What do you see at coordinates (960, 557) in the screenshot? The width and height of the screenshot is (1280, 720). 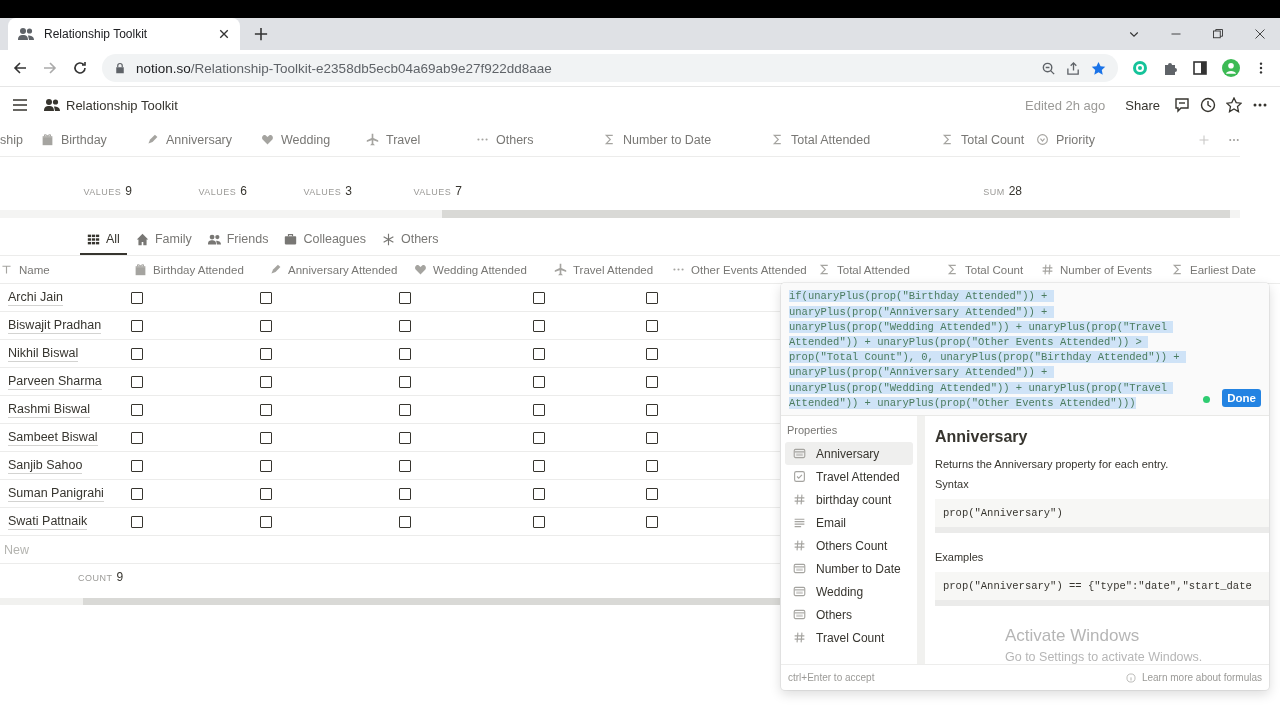 I see `section-heading: Examples` at bounding box center [960, 557].